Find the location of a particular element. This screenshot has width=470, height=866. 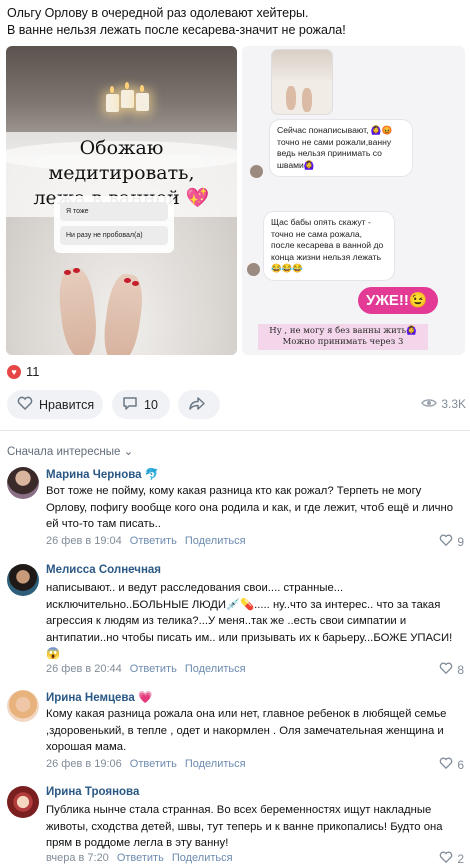

views-counter: 3.3K is located at coordinates (443, 404).